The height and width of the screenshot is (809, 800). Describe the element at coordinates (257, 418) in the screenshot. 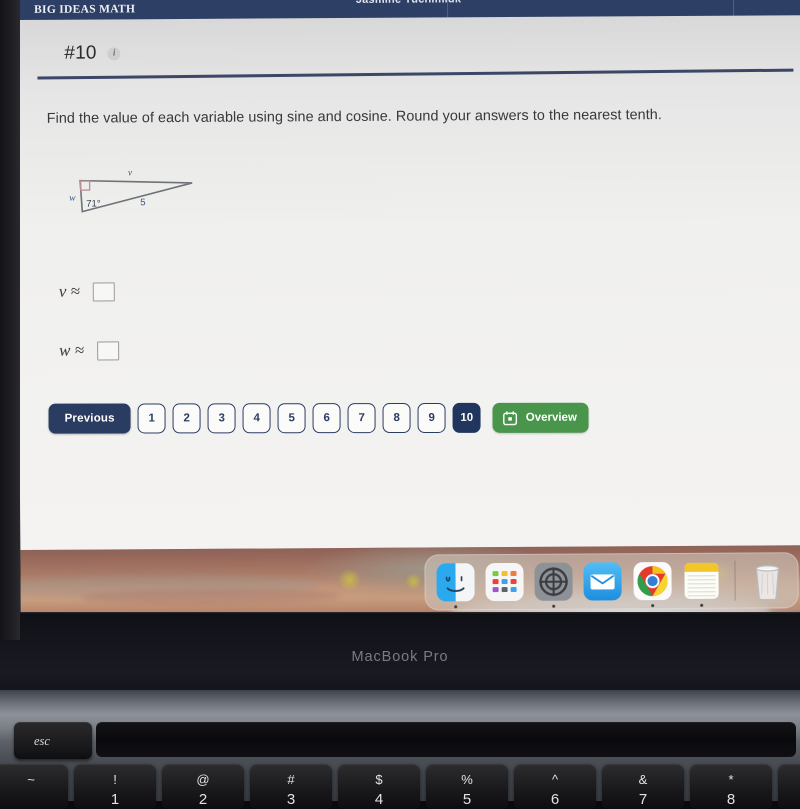

I see `page-button-4: 4` at that location.